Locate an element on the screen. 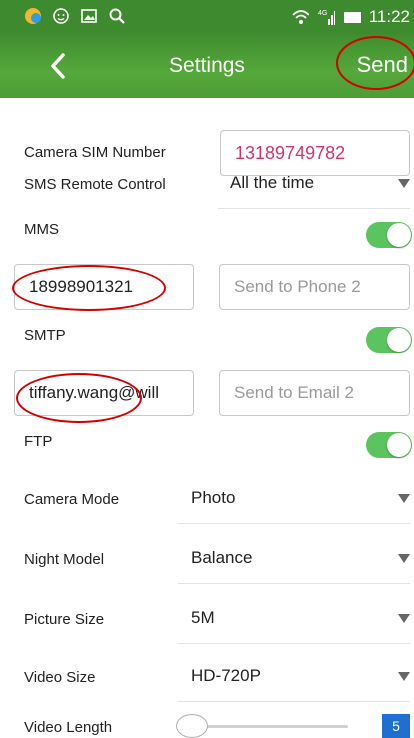 Image resolution: width=414 pixels, height=738 pixels. sms-remote-value: All the time is located at coordinates (272, 182).